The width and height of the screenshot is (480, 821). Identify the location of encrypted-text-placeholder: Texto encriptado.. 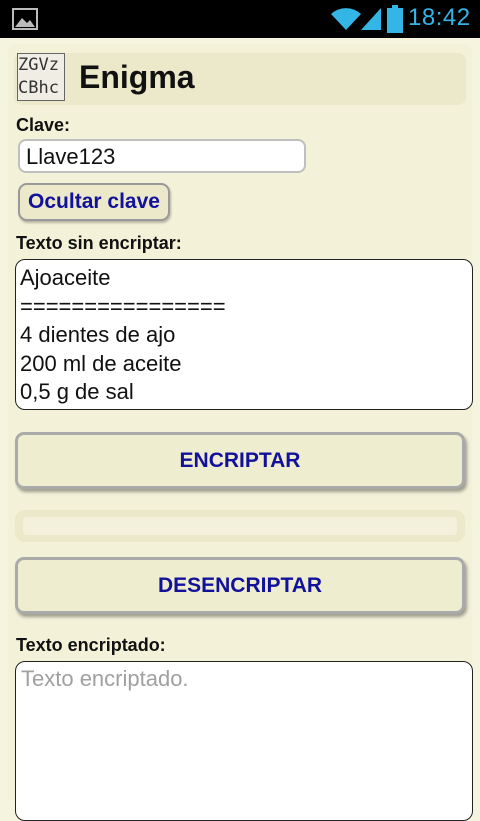
(105, 678).